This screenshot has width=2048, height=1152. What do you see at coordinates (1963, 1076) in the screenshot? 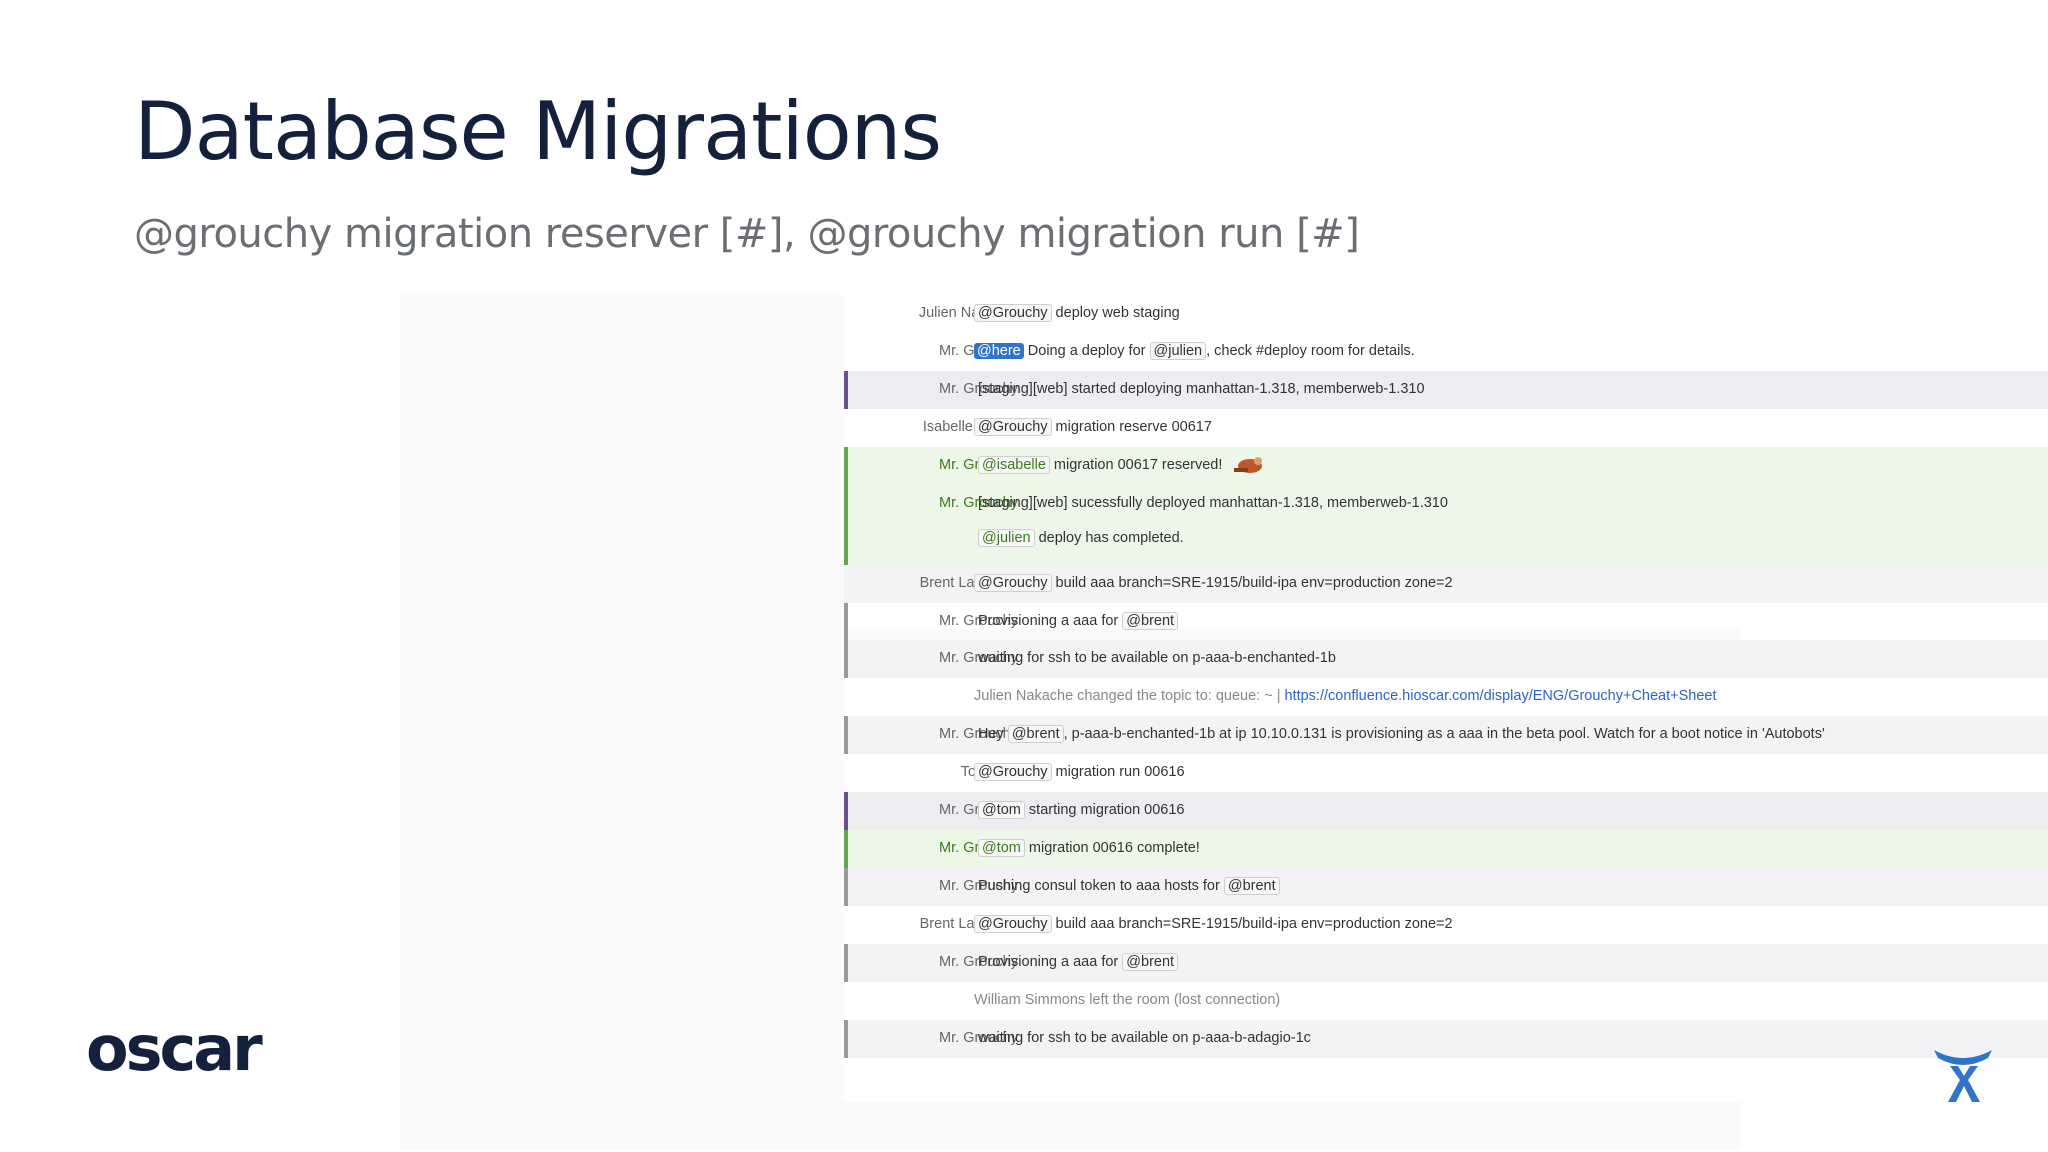
I see `atlassian-logo-icon` at bounding box center [1963, 1076].